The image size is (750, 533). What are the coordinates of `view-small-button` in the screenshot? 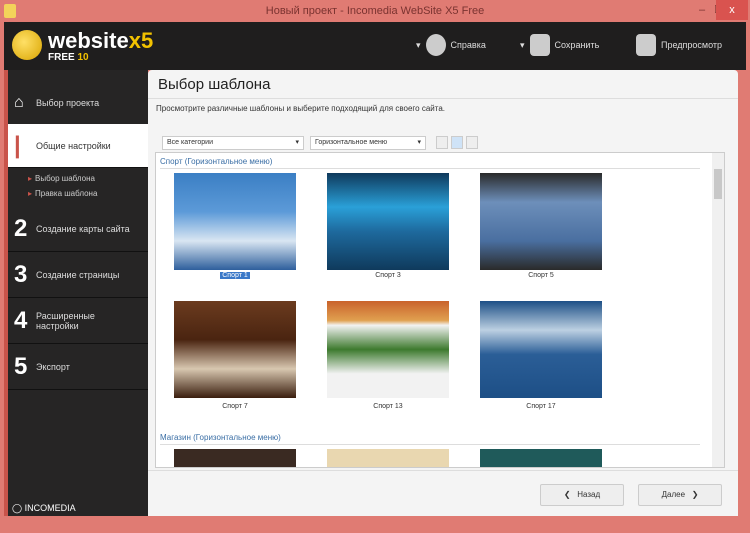 It's located at (442, 142).